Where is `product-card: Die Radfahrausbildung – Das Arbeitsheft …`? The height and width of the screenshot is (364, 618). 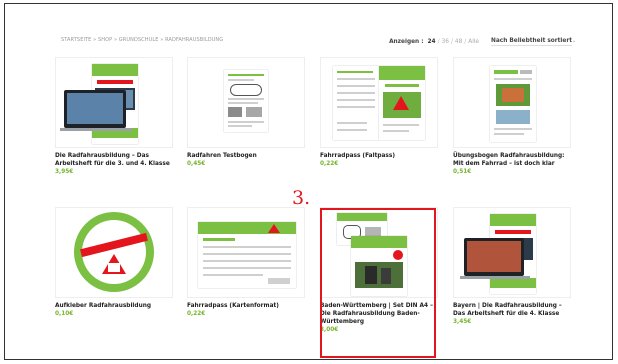 product-card: Die Radfahrausbildung – Das Arbeitsheft … is located at coordinates (114, 116).